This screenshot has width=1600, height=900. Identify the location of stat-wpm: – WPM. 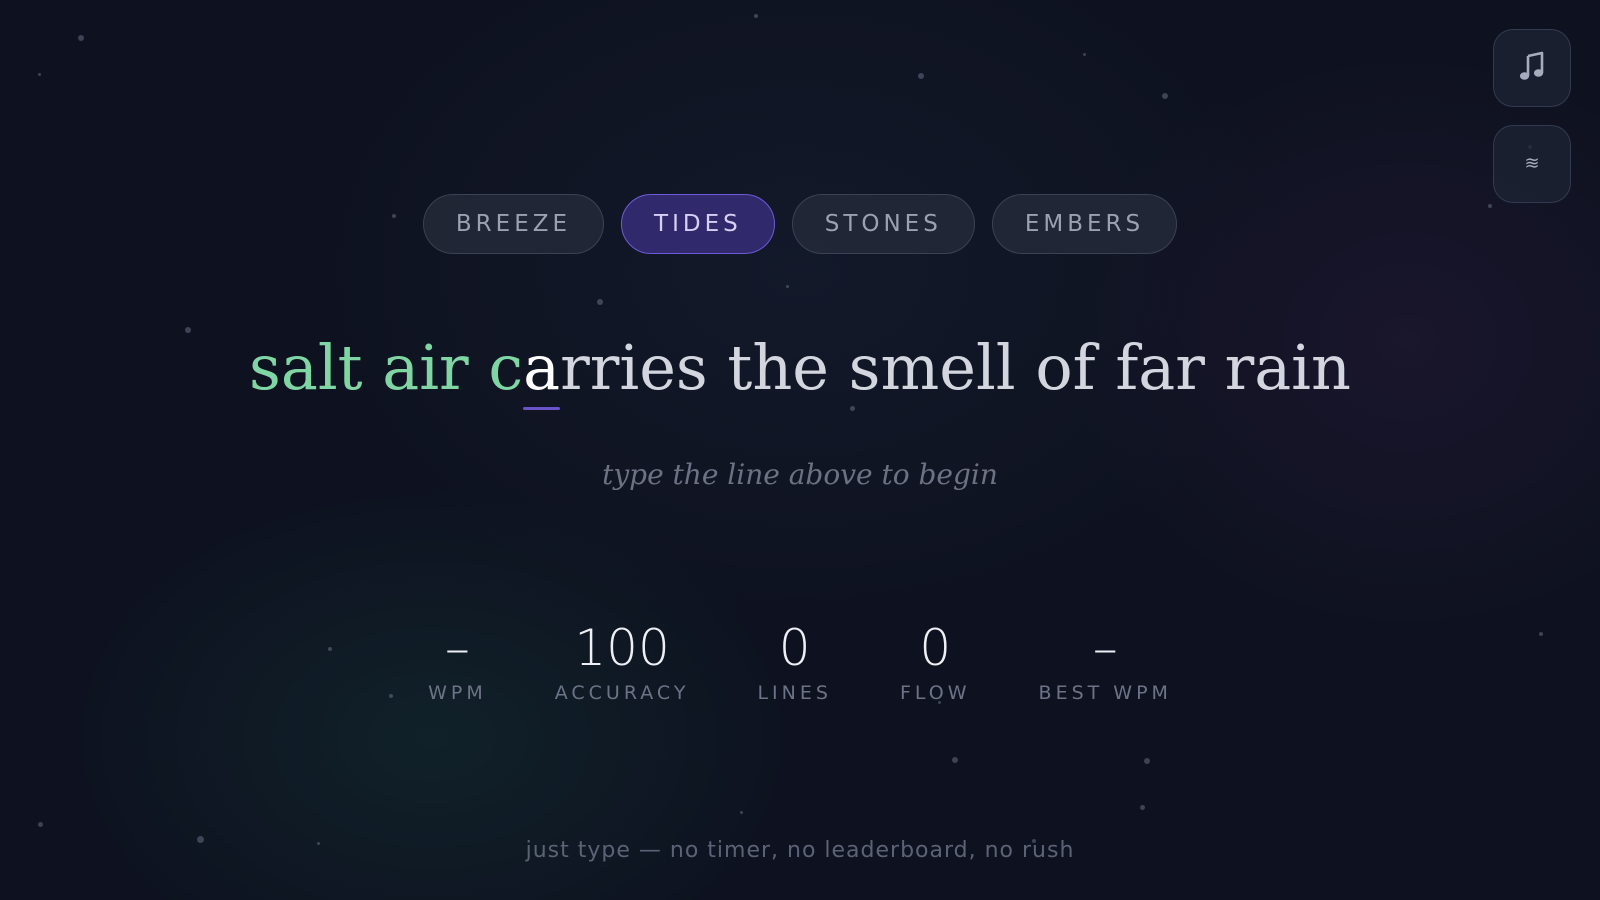
(457, 661).